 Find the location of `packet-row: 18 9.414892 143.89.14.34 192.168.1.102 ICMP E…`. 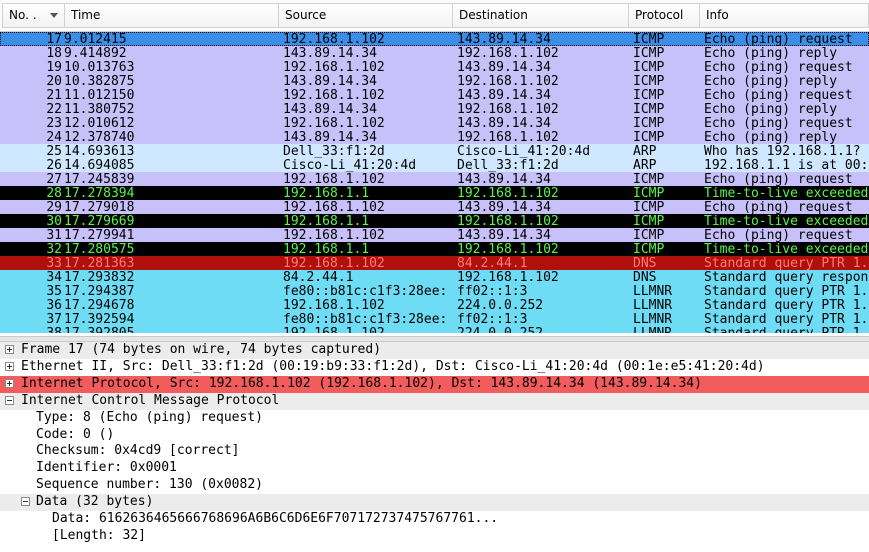

packet-row: 18 9.414892 143.89.14.34 192.168.1.102 ICMP E… is located at coordinates (434, 53).